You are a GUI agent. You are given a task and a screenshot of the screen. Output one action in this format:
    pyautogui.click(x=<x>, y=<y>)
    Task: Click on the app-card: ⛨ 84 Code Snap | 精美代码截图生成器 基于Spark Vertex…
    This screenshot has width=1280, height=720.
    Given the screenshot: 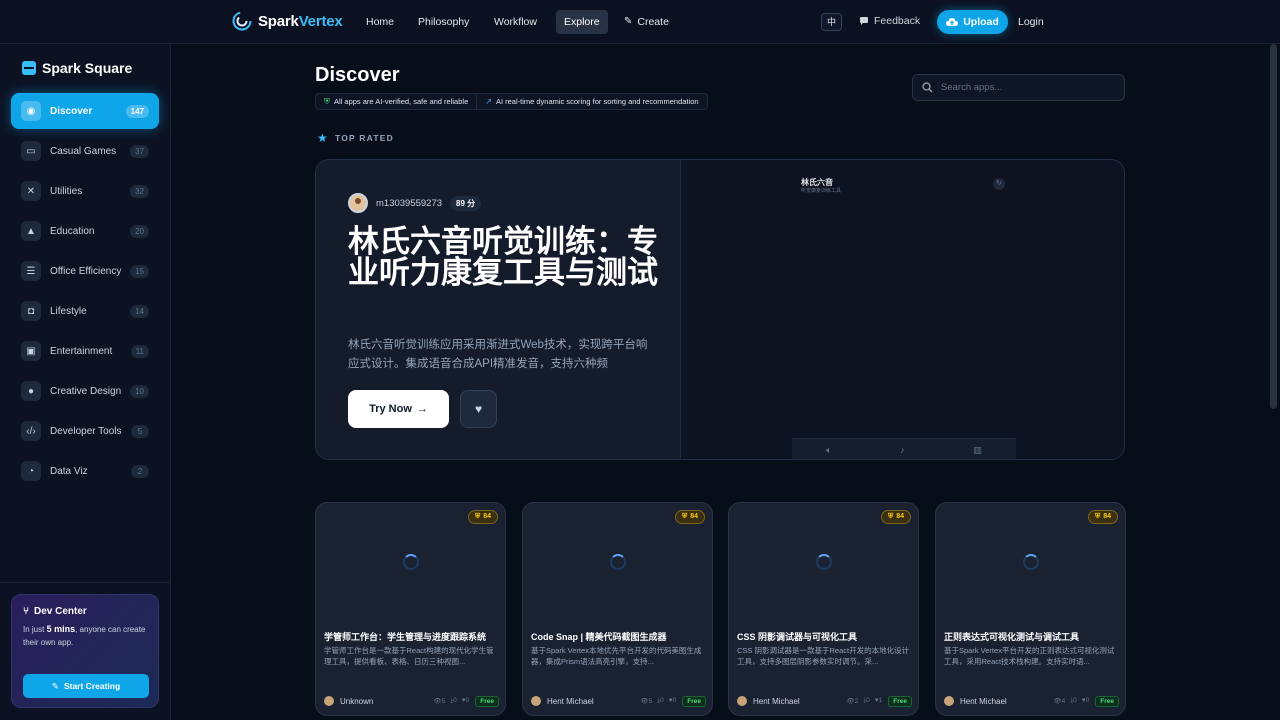 What is the action you would take?
    pyautogui.click(x=617, y=609)
    